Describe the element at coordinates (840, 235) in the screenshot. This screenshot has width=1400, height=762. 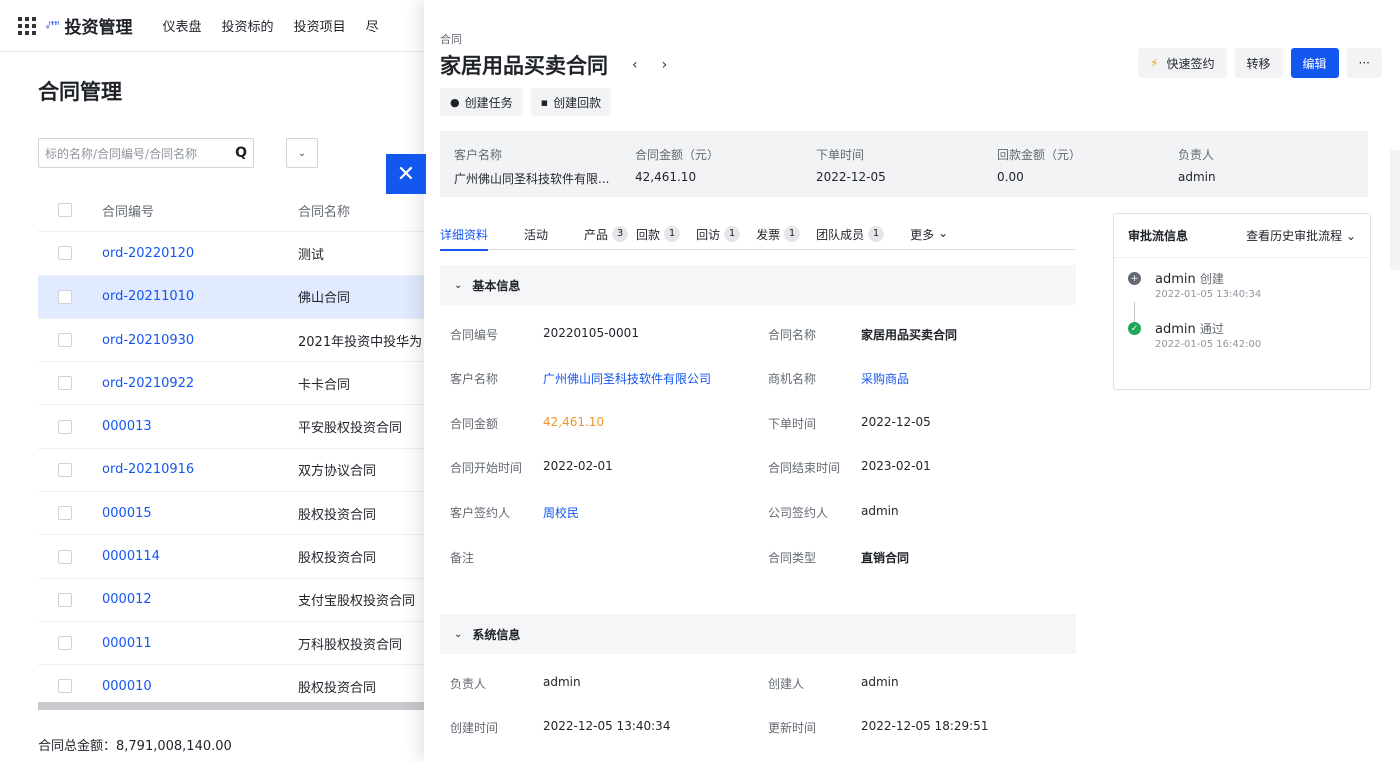
I see `tab-label: 团队成员` at that location.